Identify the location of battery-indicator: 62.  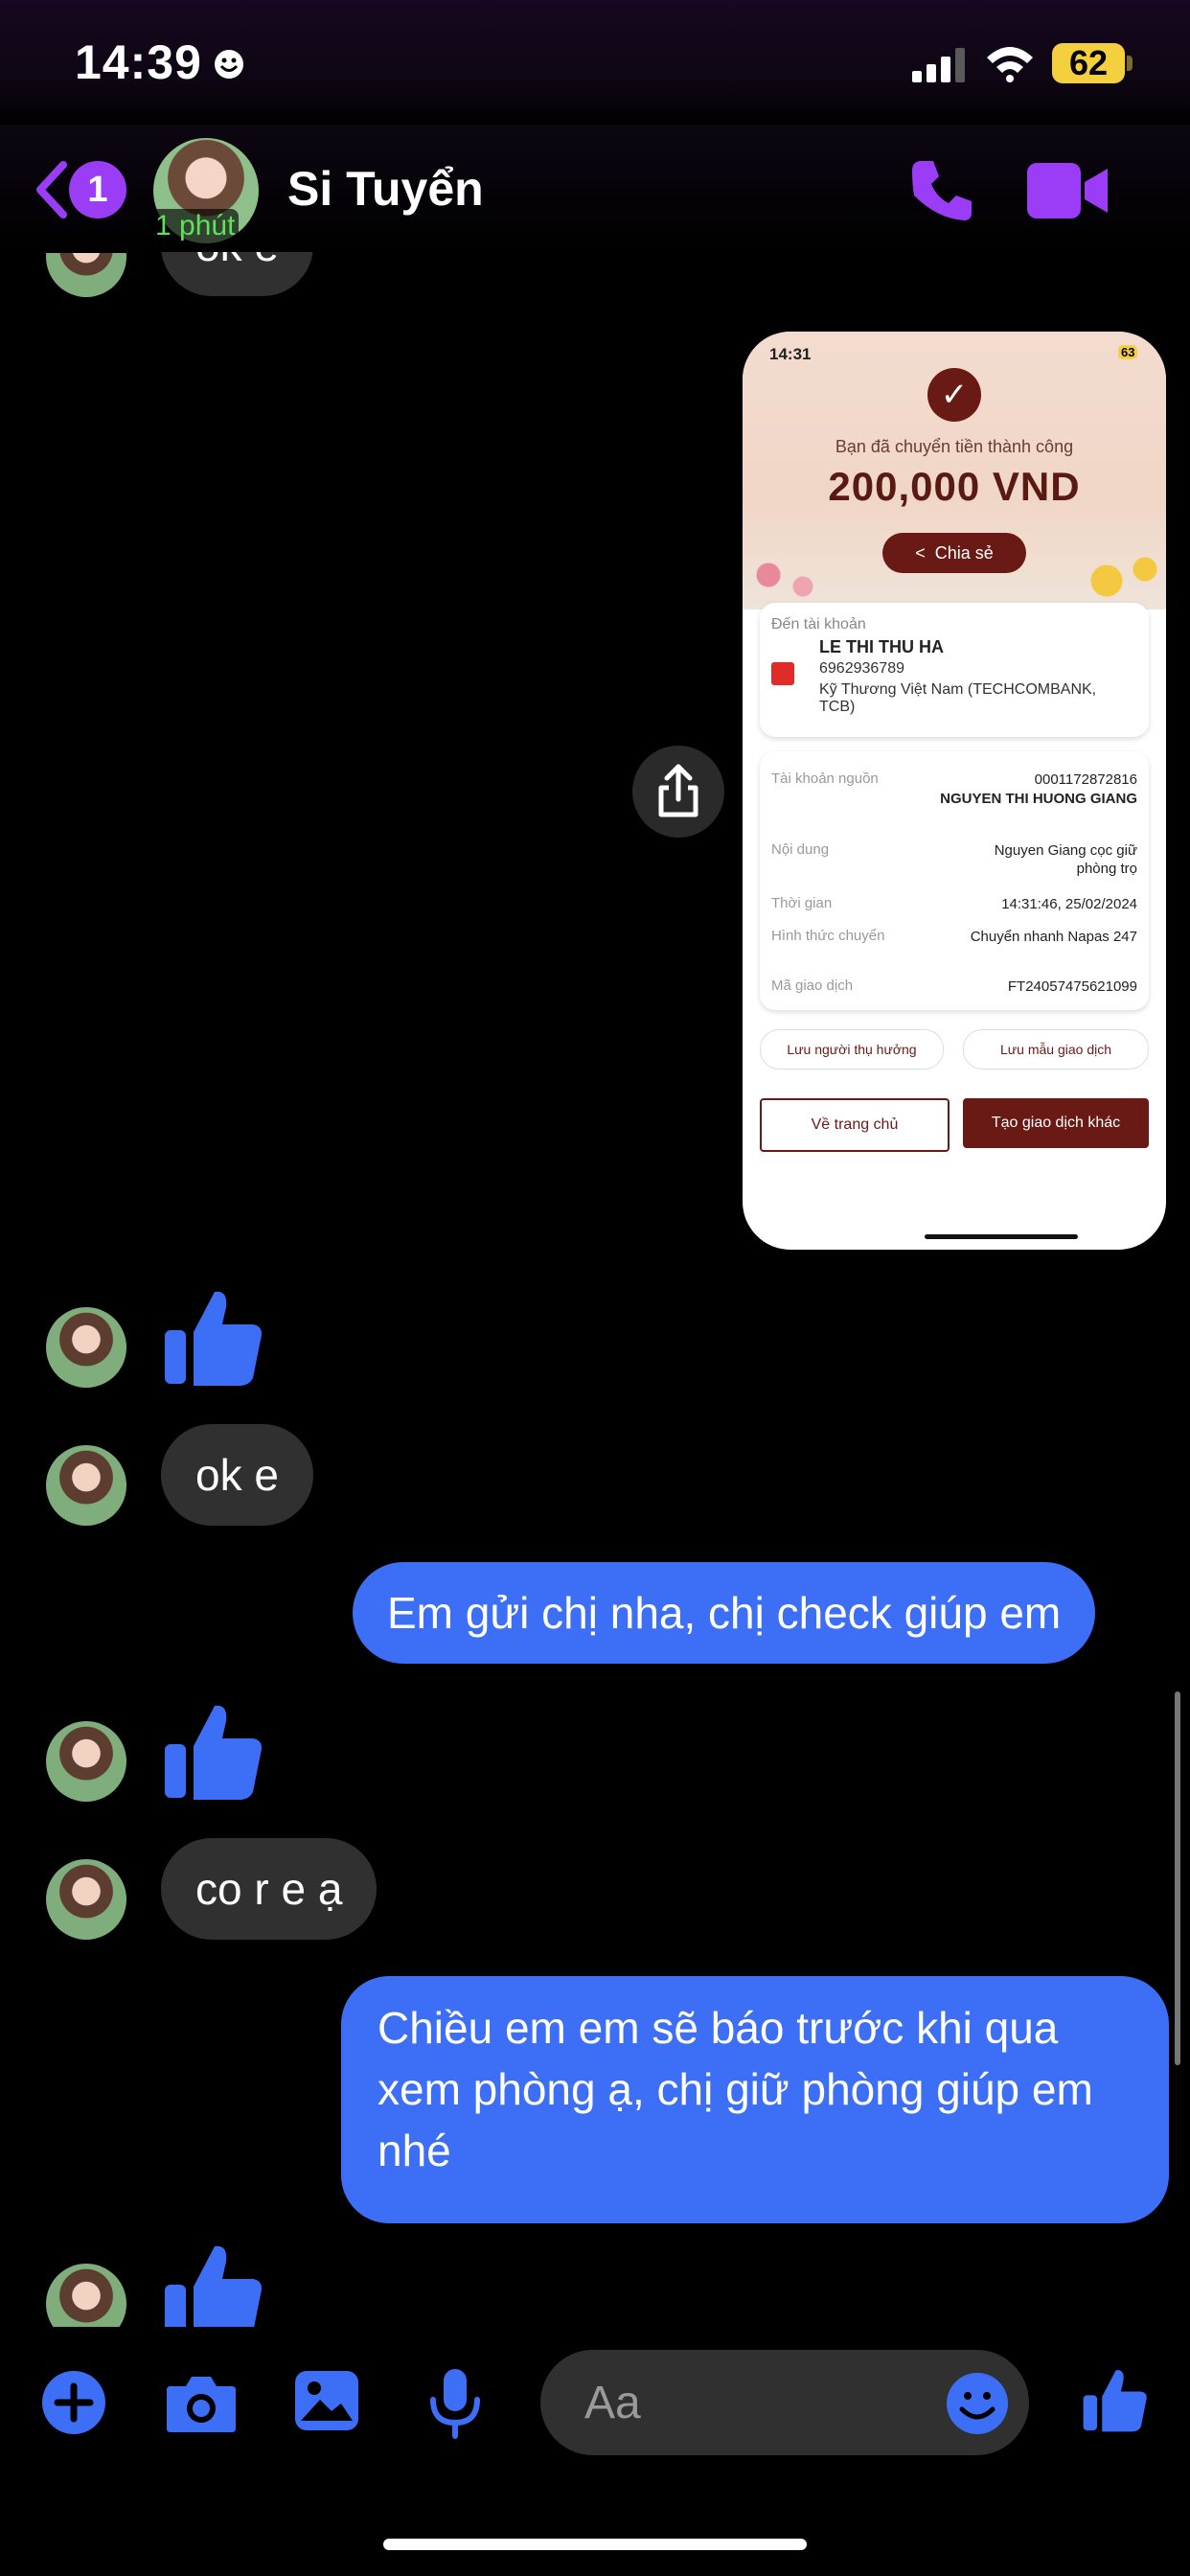
(1089, 63).